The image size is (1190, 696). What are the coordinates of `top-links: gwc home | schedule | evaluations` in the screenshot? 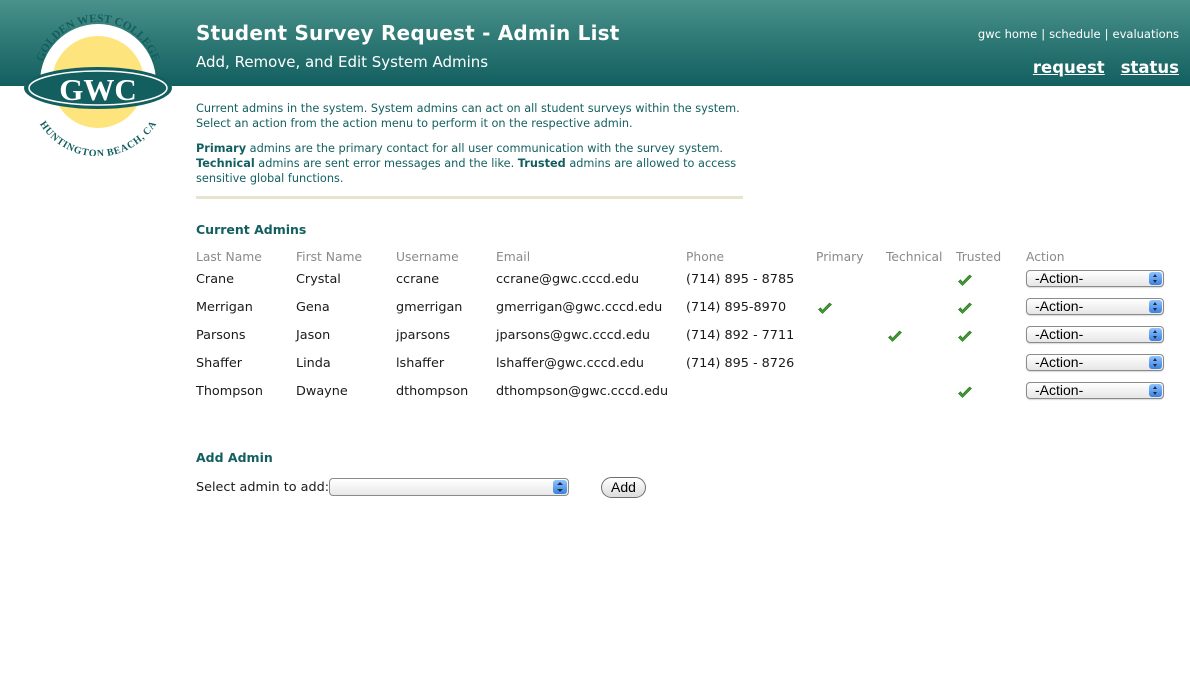 It's located at (1078, 34).